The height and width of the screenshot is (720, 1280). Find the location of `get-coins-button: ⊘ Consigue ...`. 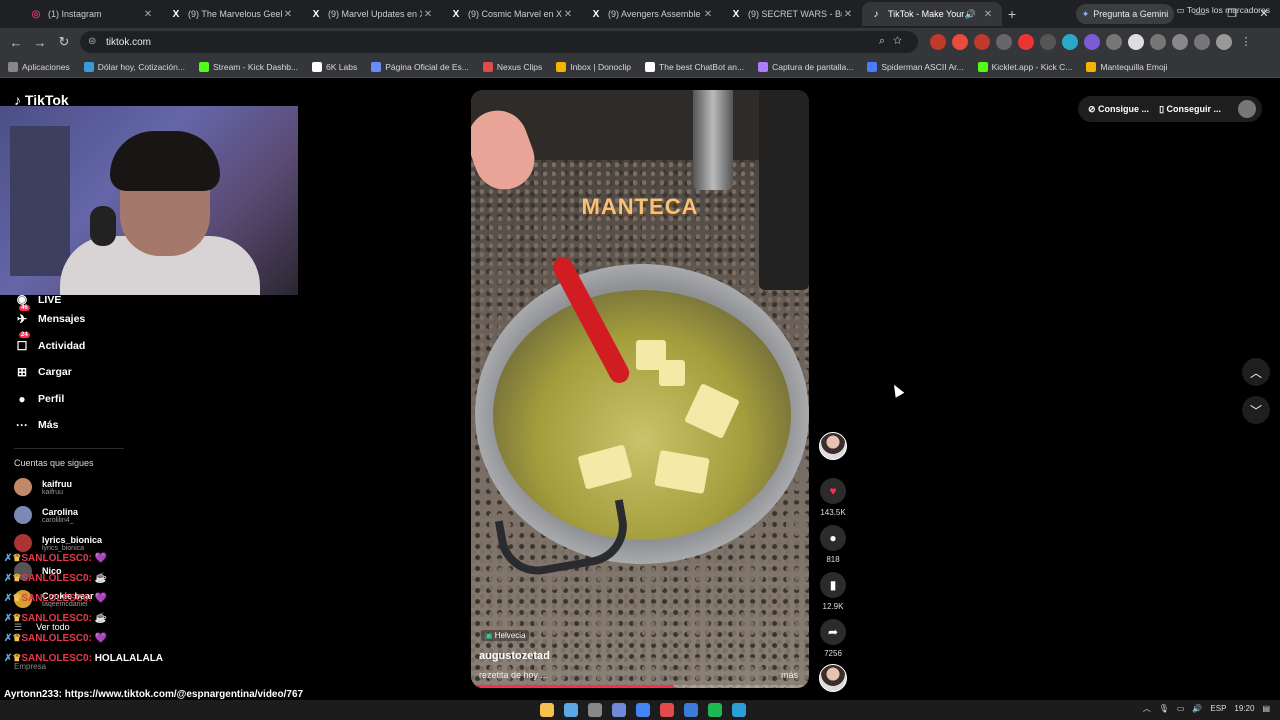

get-coins-button: ⊘ Consigue ... is located at coordinates (1118, 109).